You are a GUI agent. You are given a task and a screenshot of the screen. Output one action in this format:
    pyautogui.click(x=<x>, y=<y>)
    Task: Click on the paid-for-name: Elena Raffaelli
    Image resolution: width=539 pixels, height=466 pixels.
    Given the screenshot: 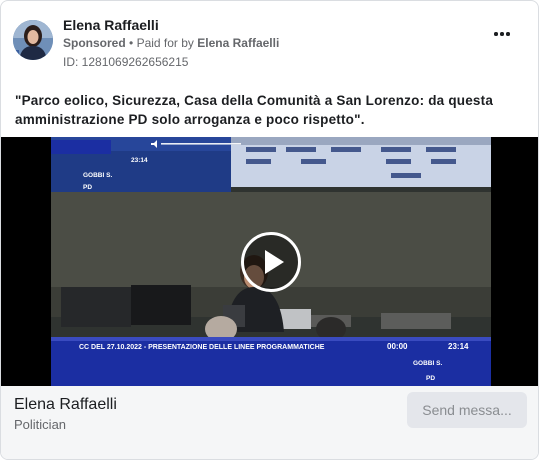 What is the action you would take?
    pyautogui.click(x=238, y=43)
    